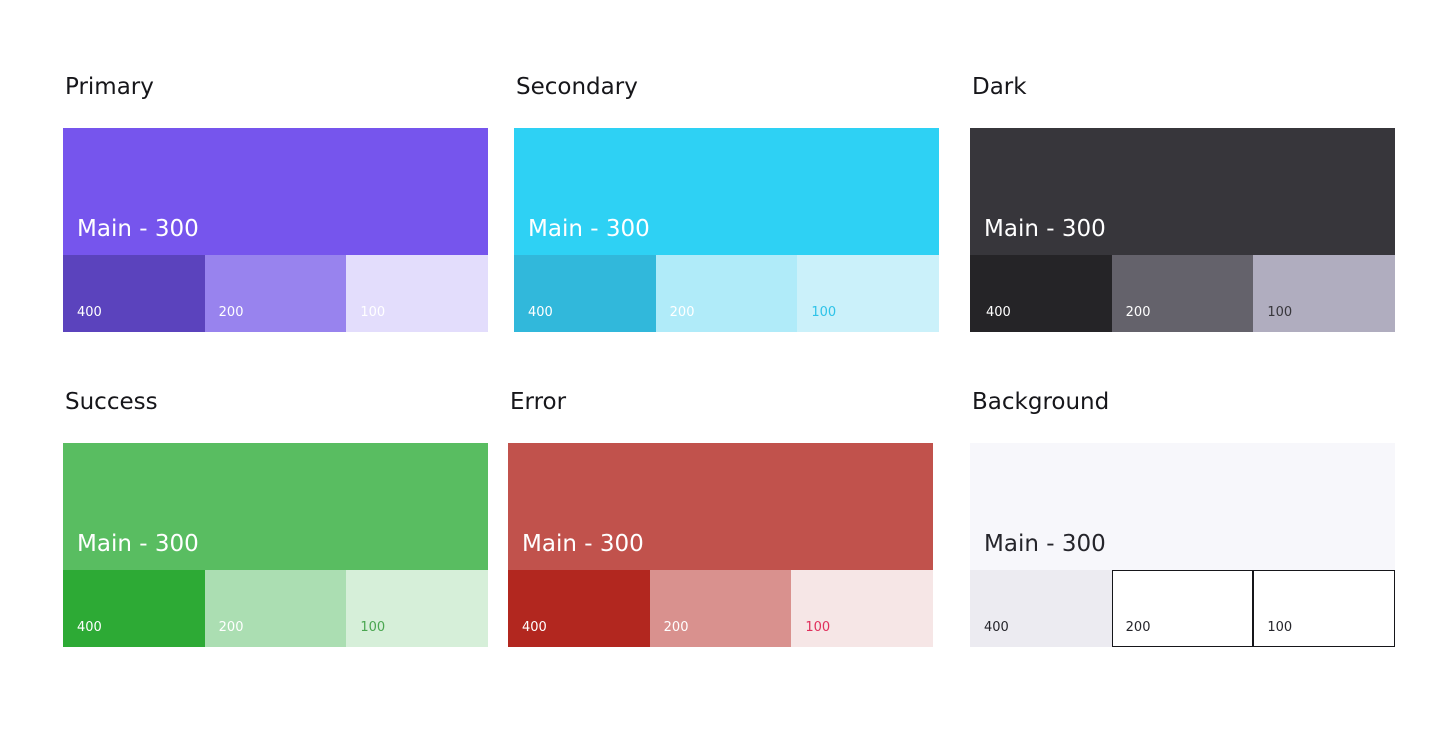 This screenshot has height=733, width=1440. What do you see at coordinates (999, 87) in the screenshot?
I see `palette-title: Dark` at bounding box center [999, 87].